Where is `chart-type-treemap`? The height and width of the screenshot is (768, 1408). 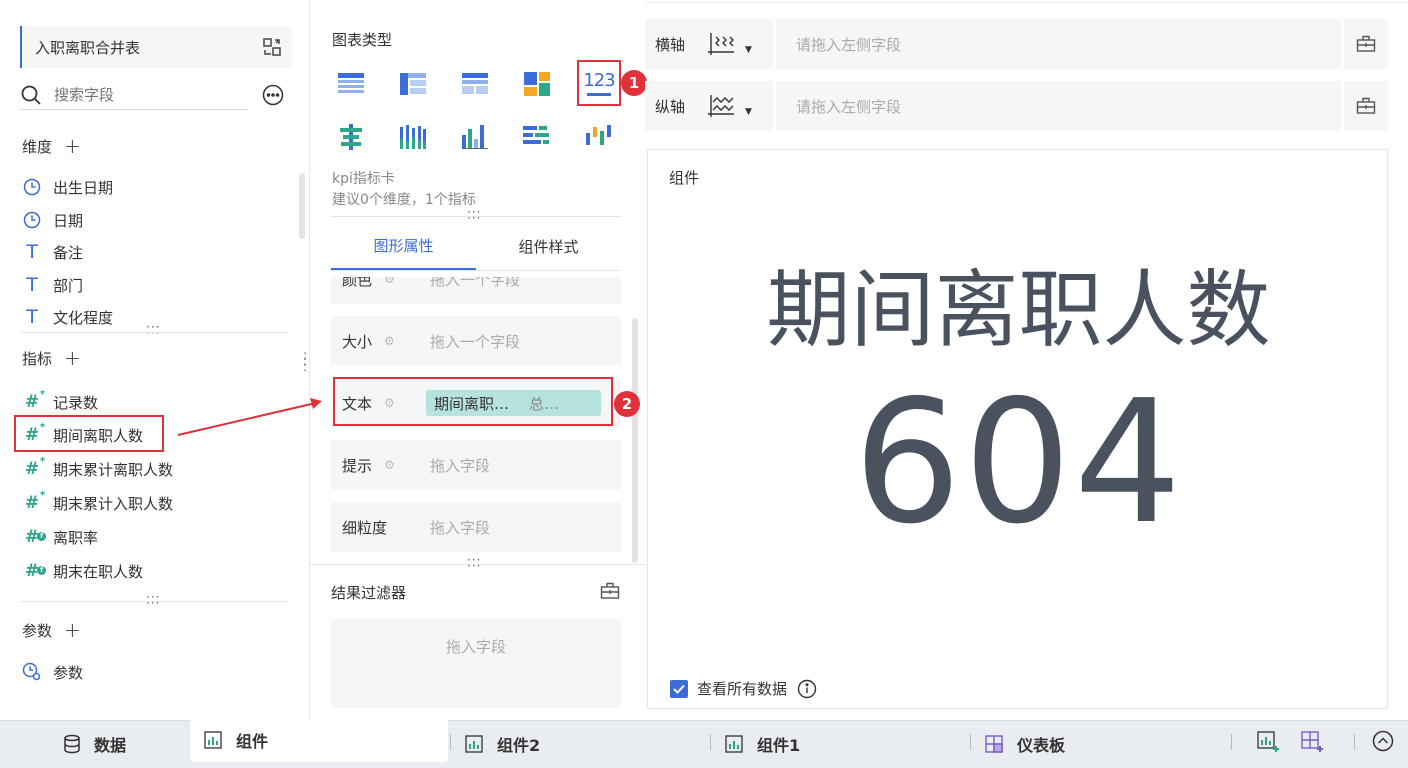 chart-type-treemap is located at coordinates (537, 84).